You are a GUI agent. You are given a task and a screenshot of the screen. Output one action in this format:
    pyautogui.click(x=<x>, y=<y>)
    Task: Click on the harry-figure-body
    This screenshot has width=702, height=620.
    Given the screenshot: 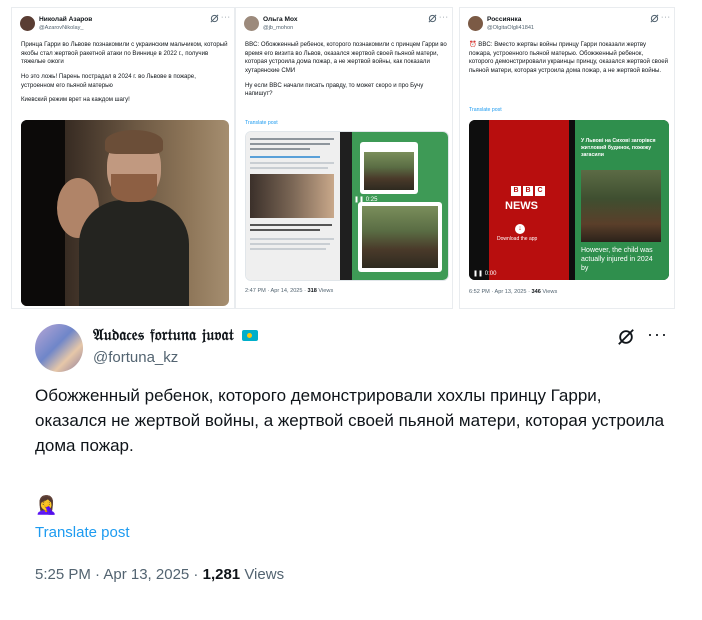 What is the action you would take?
    pyautogui.click(x=134, y=253)
    